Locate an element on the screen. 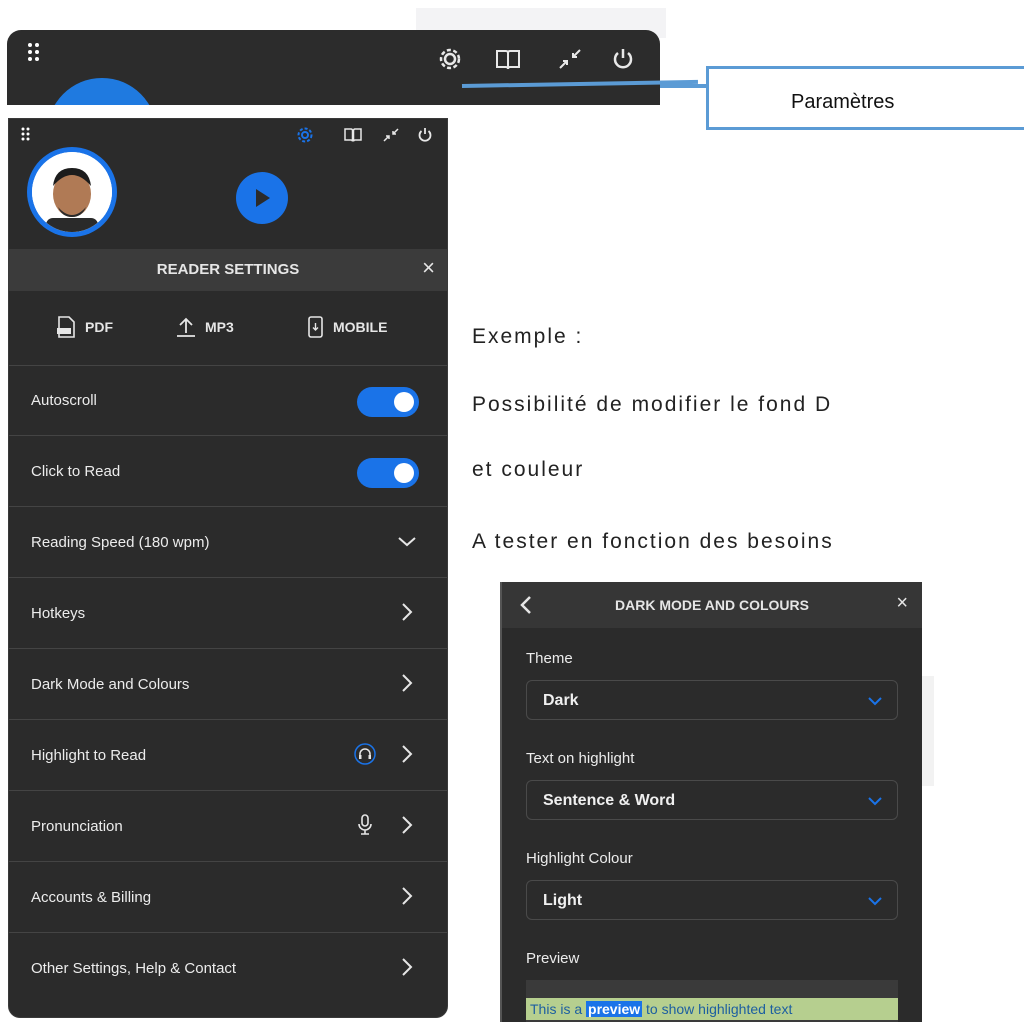  setting-label: Other Settings, Help & Contact is located at coordinates (134, 968).